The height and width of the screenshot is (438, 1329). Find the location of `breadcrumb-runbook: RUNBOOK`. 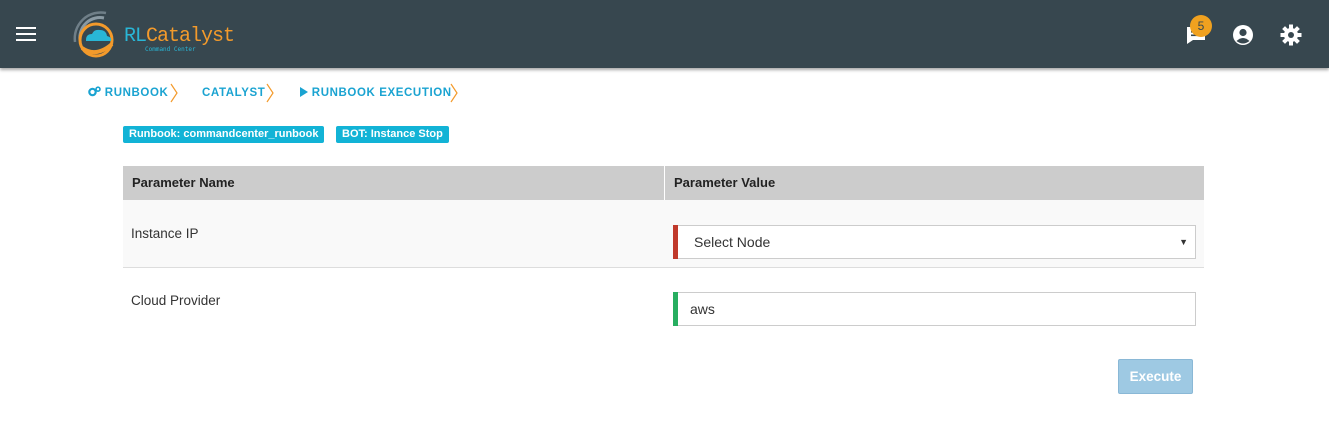

breadcrumb-runbook: RUNBOOK is located at coordinates (128, 94).